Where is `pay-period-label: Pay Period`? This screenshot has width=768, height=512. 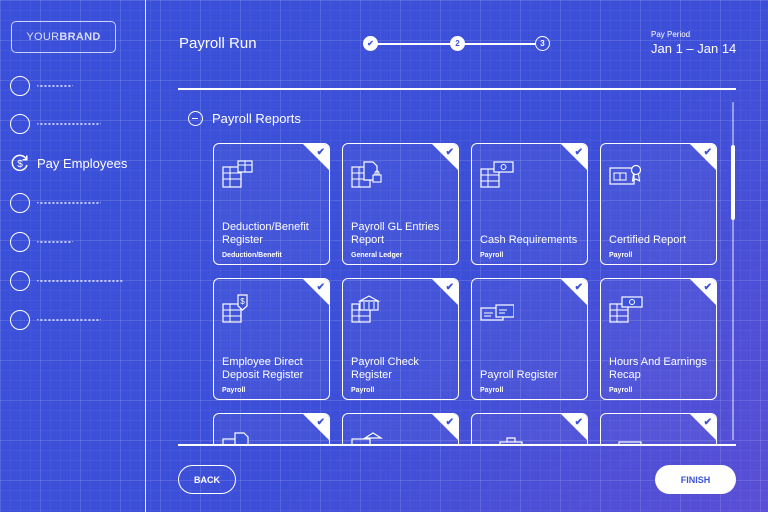 pay-period-label: Pay Period is located at coordinates (671, 34).